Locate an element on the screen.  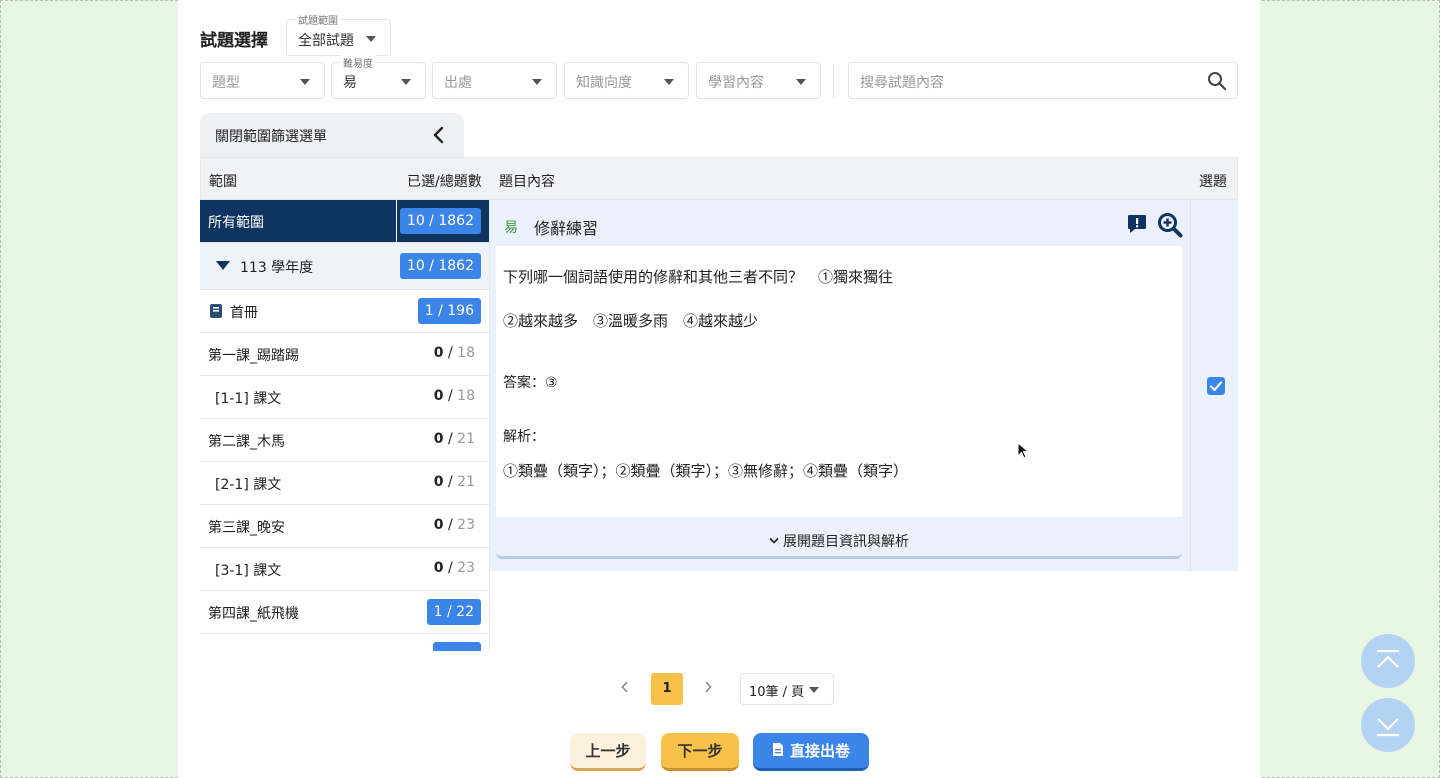
header-count: 已選/總題數 is located at coordinates (444, 182).